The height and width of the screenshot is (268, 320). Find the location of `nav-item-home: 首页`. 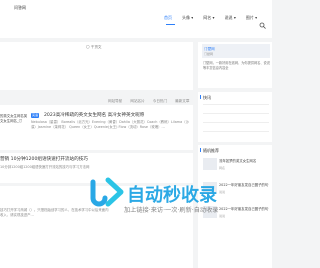

nav-item-home: 首页 is located at coordinates (168, 18).